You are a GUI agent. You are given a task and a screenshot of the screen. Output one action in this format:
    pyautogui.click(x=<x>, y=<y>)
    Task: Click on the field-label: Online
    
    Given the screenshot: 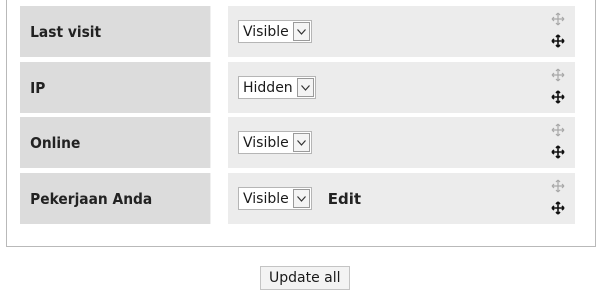 What is the action you would take?
    pyautogui.click(x=115, y=142)
    